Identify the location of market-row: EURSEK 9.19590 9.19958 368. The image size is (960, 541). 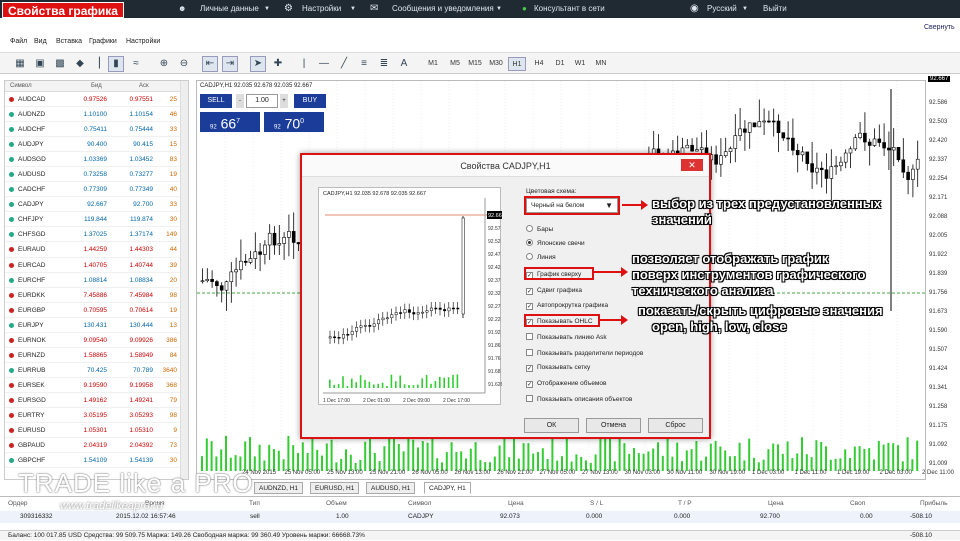
(96, 385).